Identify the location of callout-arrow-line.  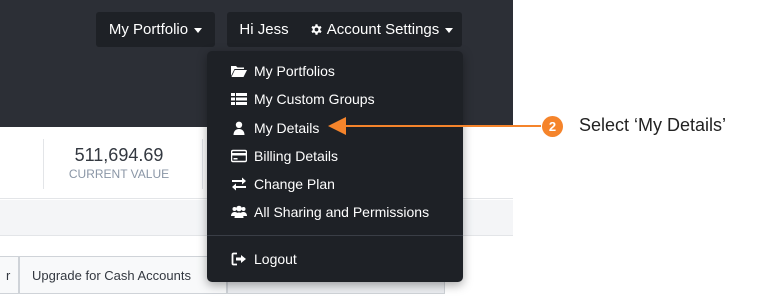
(442, 126).